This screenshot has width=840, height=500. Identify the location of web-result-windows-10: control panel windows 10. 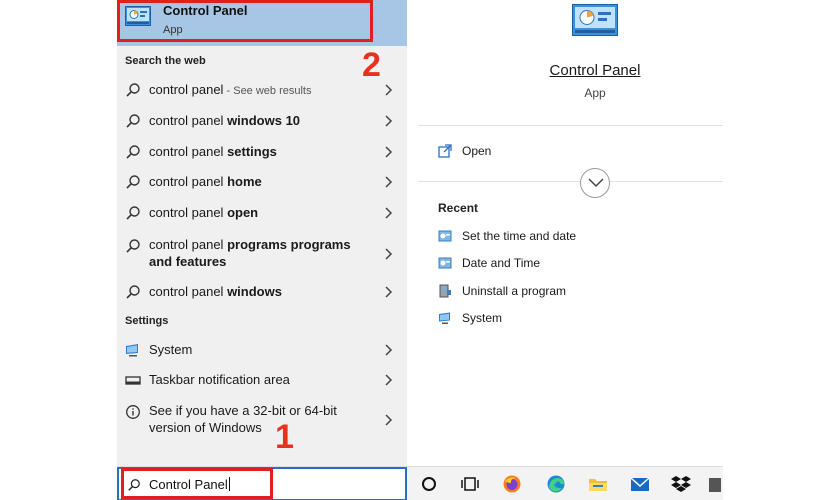
(262, 121).